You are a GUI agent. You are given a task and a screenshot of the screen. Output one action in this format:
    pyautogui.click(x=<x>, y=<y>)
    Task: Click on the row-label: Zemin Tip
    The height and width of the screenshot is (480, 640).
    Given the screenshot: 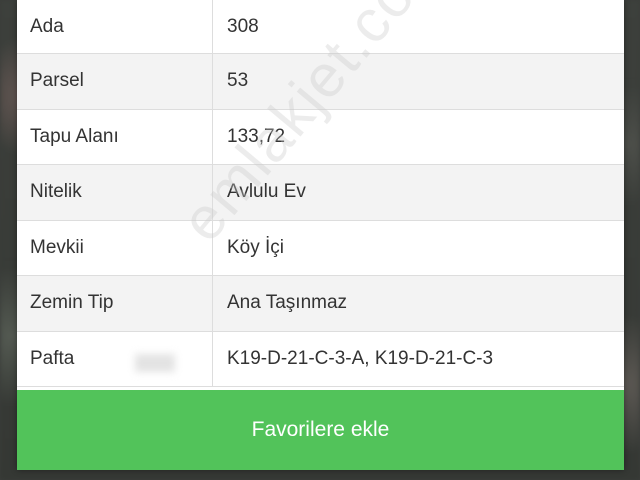 What is the action you would take?
    pyautogui.click(x=115, y=303)
    